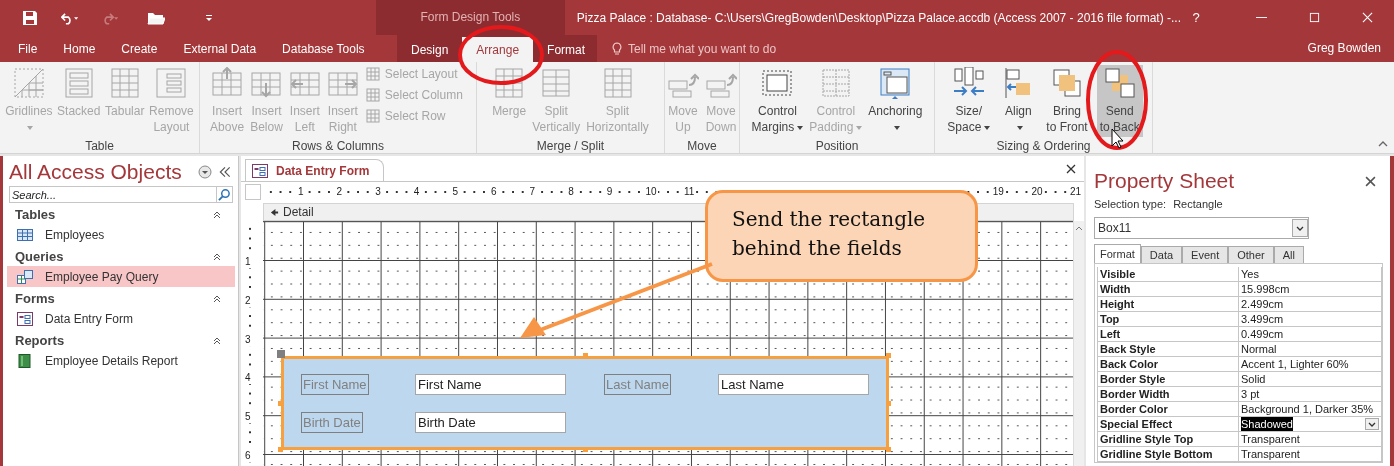 The height and width of the screenshot is (466, 1394). I want to click on property-value: Shadowed, so click(1310, 424).